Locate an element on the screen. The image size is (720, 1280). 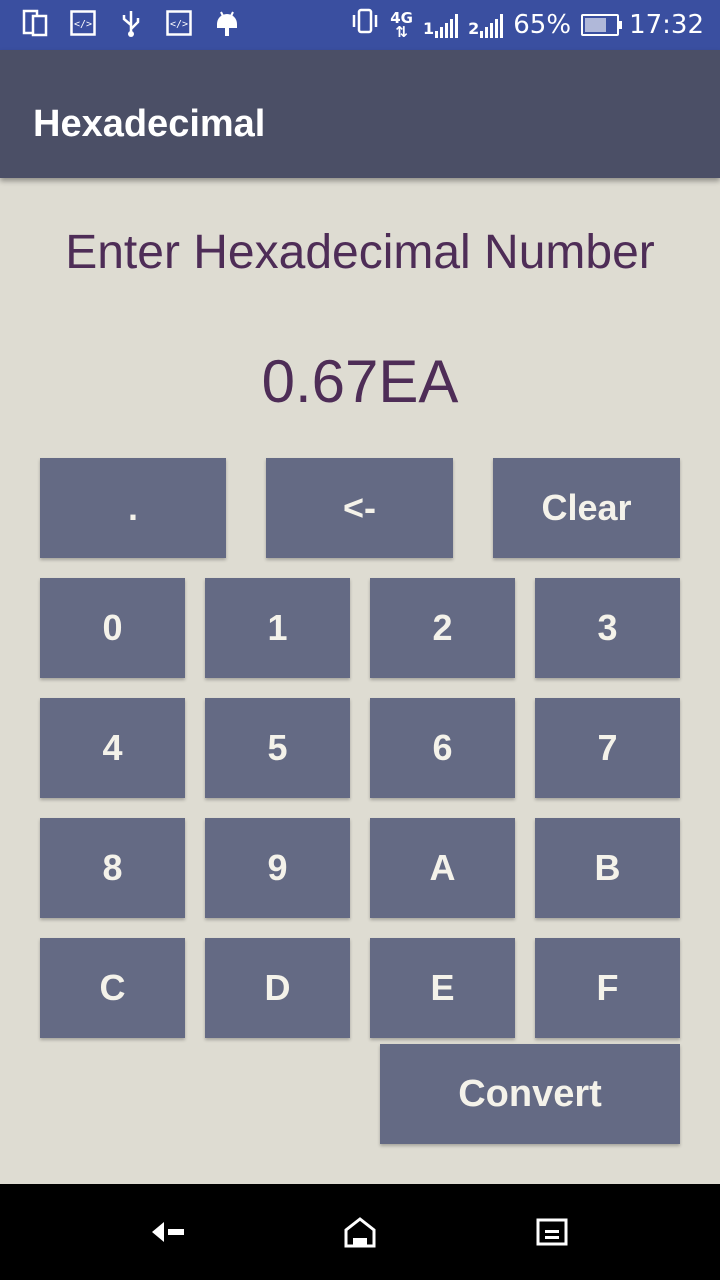
recents-icon is located at coordinates (552, 1232).